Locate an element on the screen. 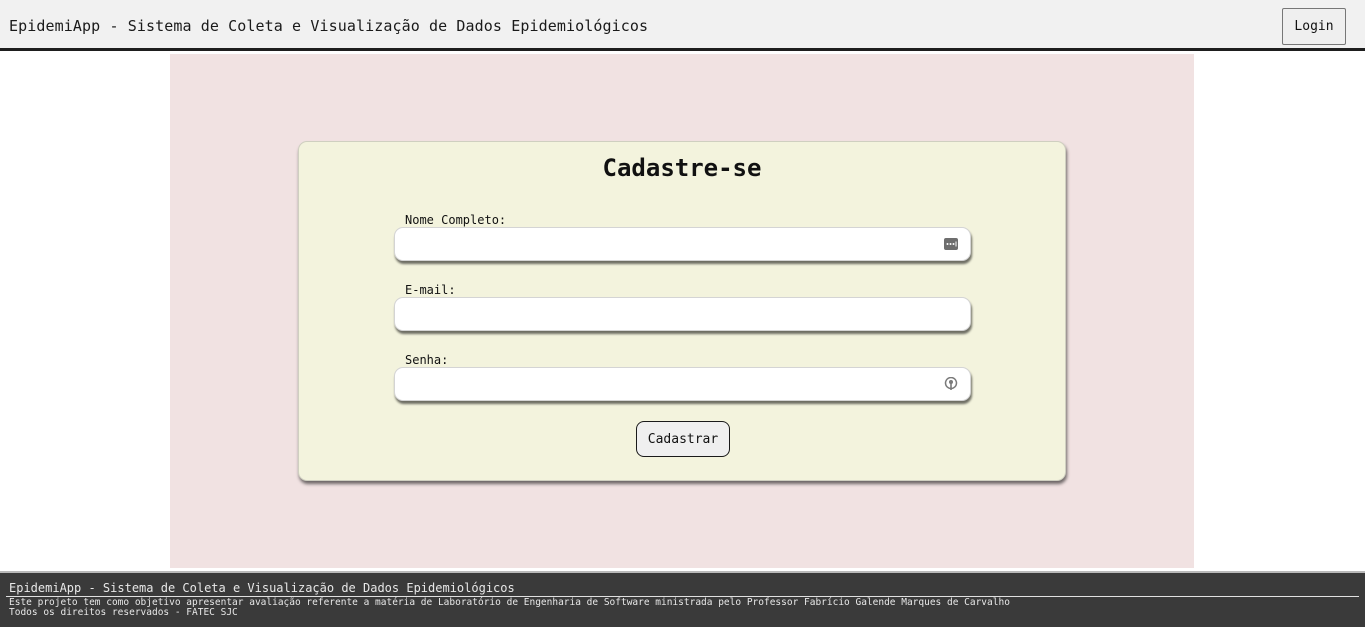  register-button: Cadastrar is located at coordinates (683, 439).